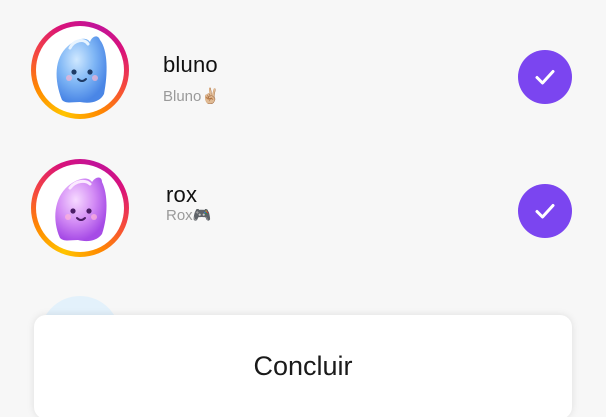  Describe the element at coordinates (189, 215) in the screenshot. I see `contact-subtitle: Rox🎮` at that location.